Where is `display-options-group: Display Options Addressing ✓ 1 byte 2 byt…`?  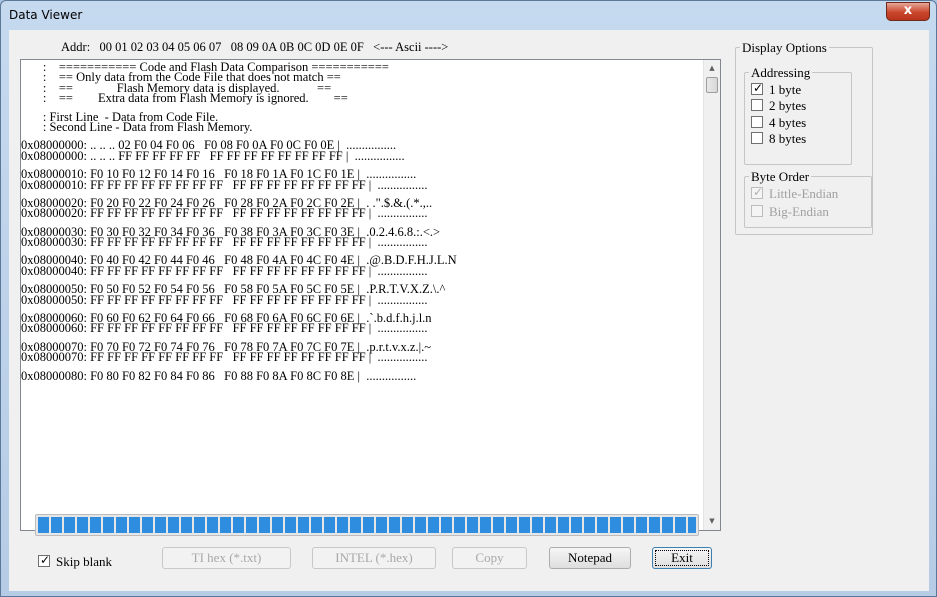
display-options-group: Display Options Addressing ✓ 1 byte 2 byt… is located at coordinates (804, 137).